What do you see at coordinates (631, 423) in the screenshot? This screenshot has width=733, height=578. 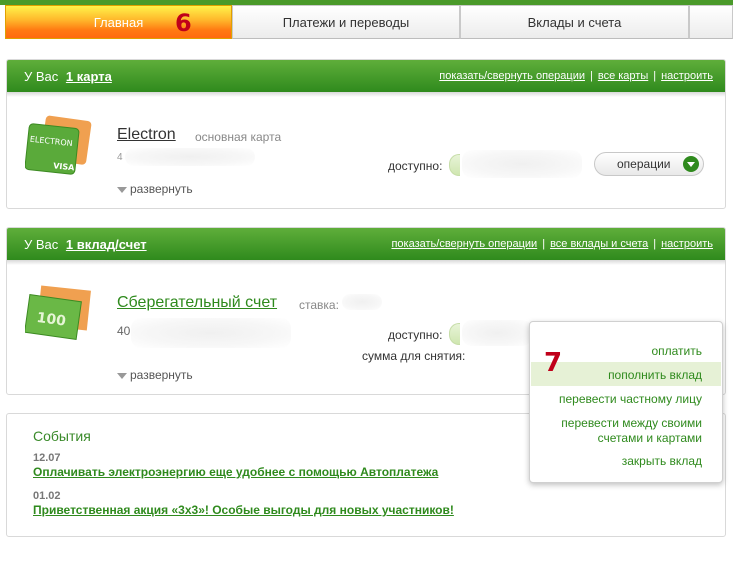 I see `menu-item-transfer-own-line1: перевести между своими` at bounding box center [631, 423].